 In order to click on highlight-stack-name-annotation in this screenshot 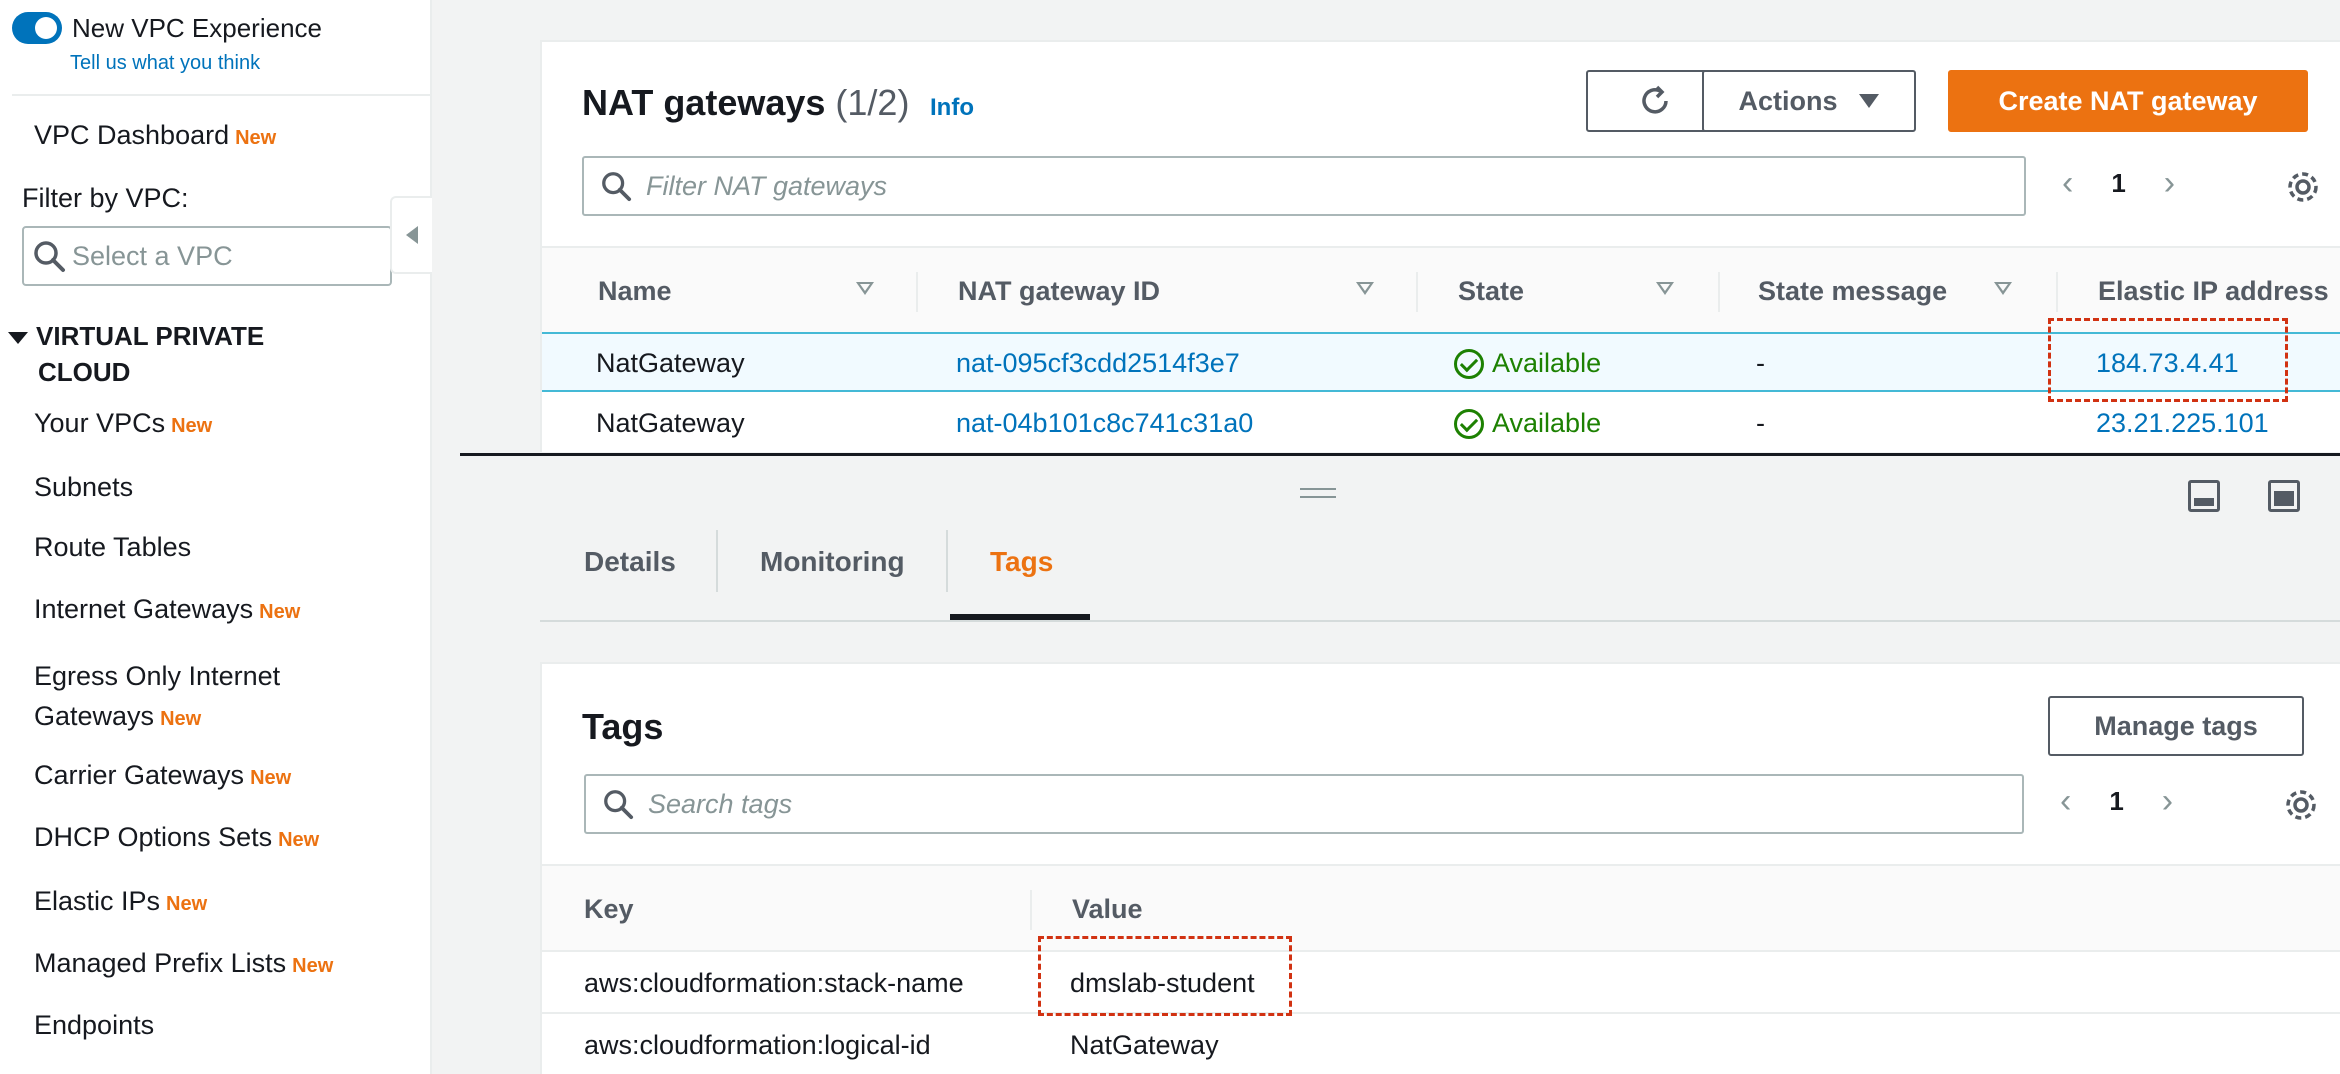, I will do `click(1165, 976)`.